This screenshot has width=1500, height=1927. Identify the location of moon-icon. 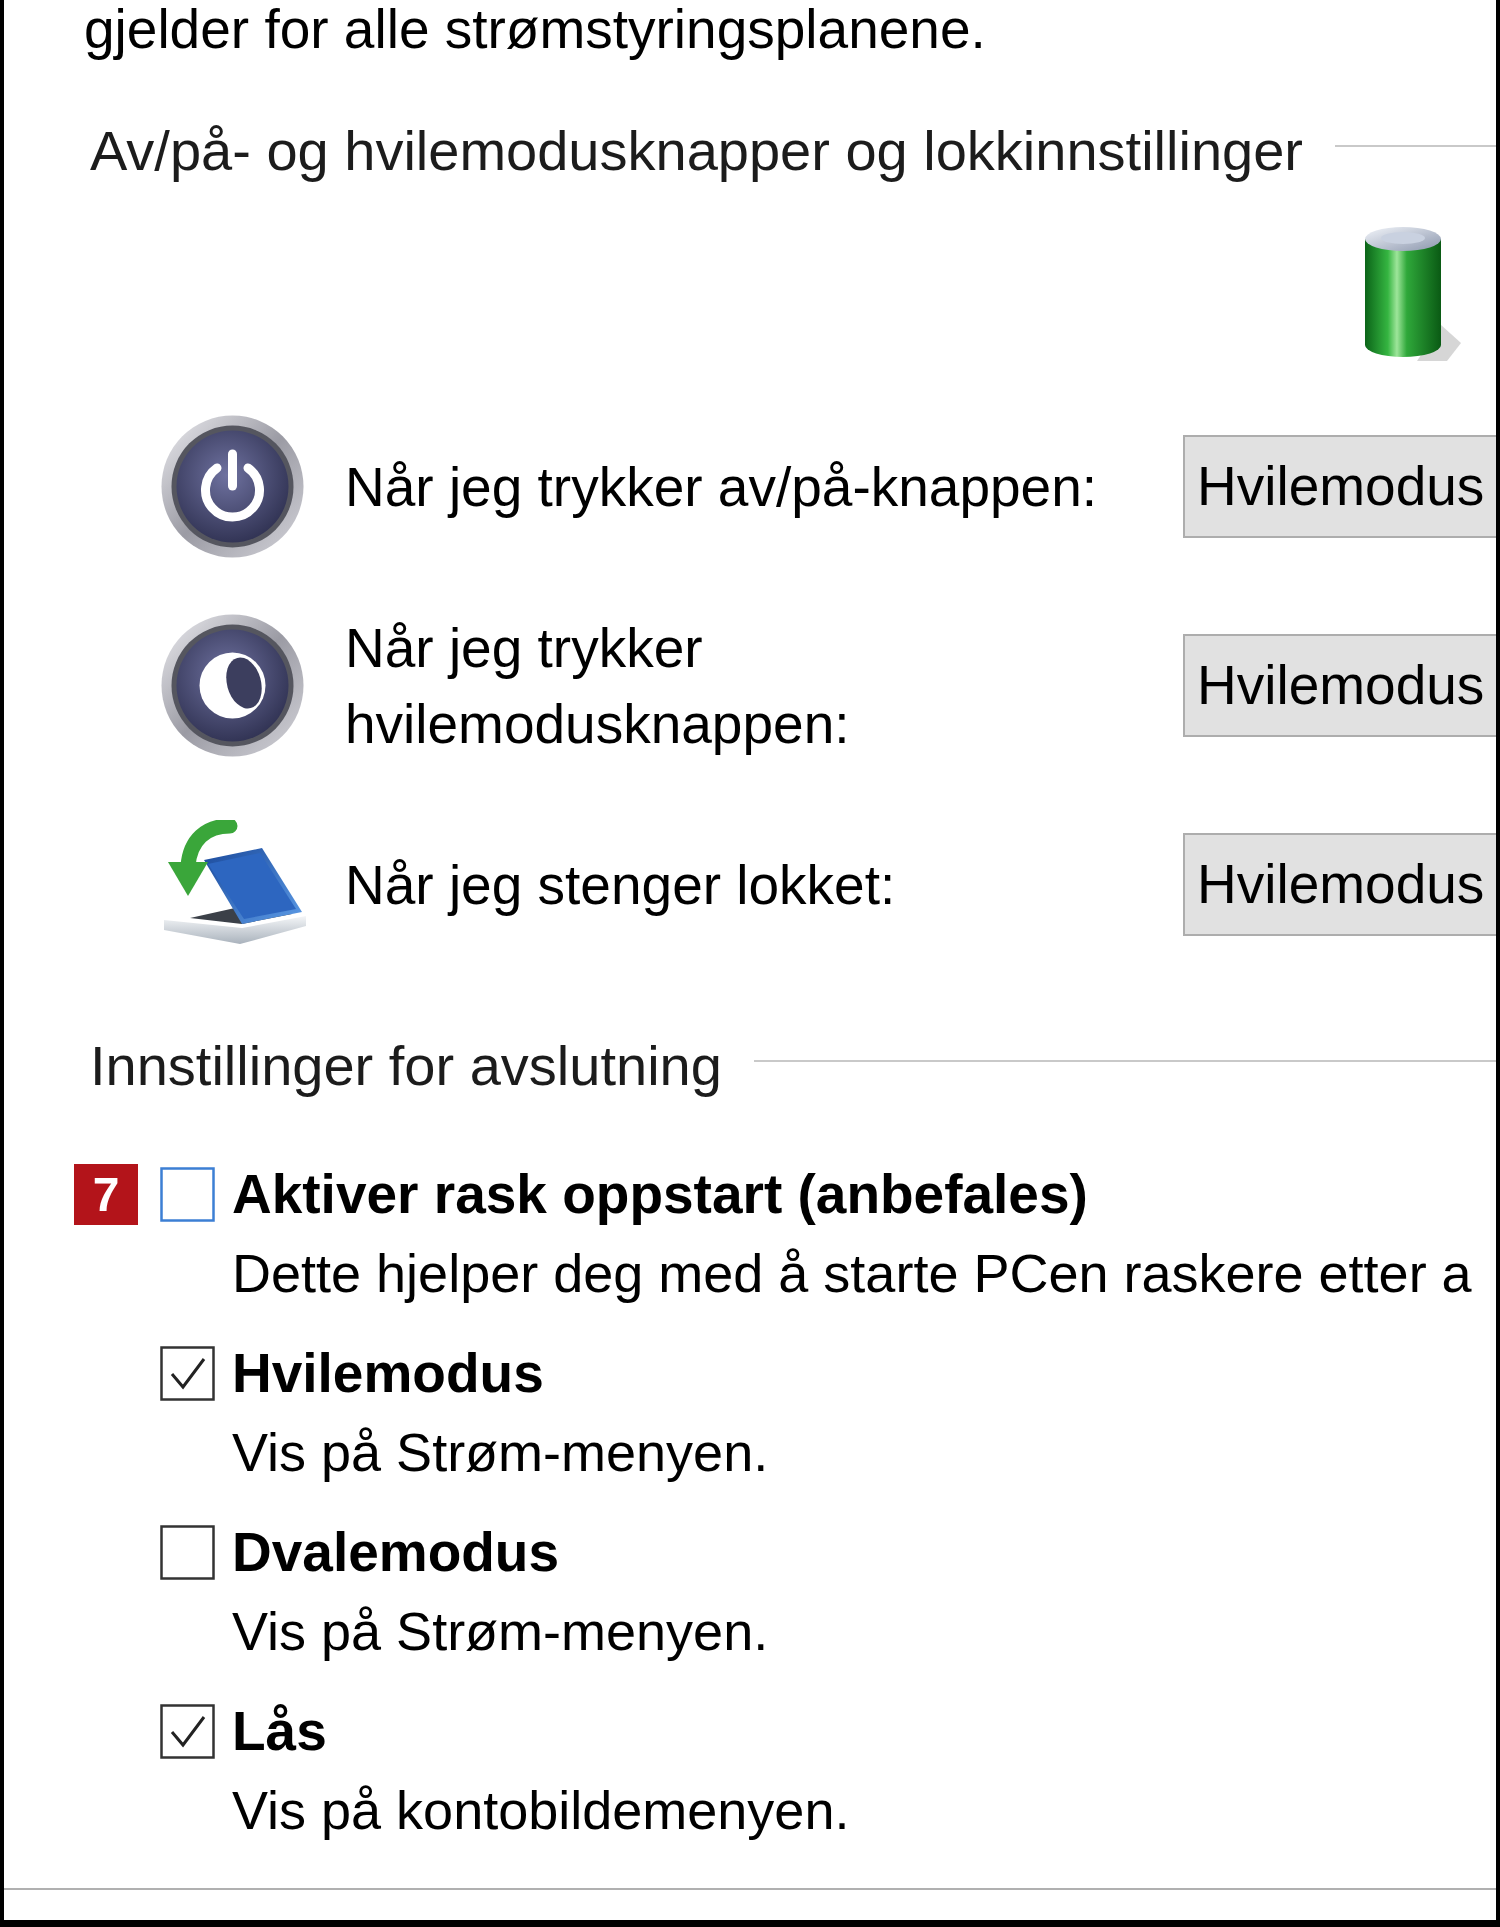
(232, 685).